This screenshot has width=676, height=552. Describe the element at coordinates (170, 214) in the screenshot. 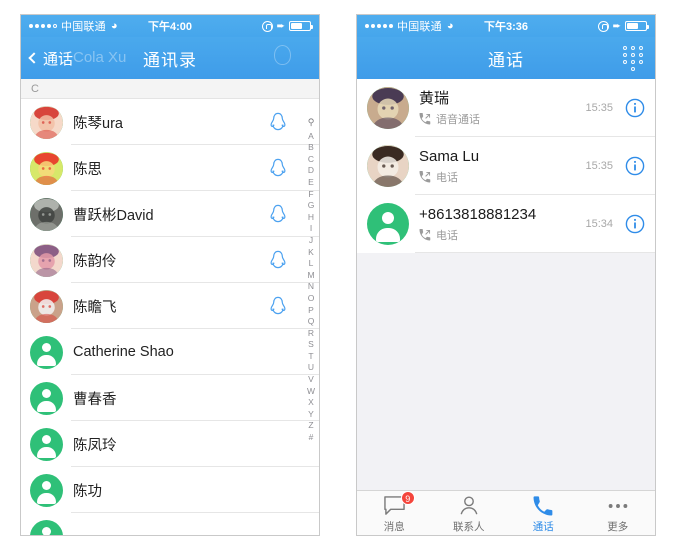

I see `contact-row: 曹跃彬David` at that location.